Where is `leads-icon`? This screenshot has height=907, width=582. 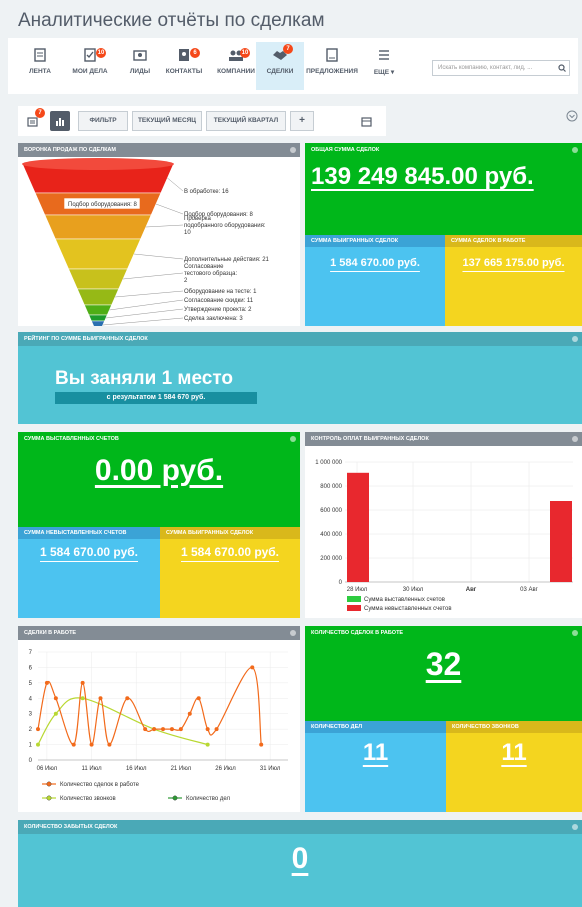 leads-icon is located at coordinates (140, 55).